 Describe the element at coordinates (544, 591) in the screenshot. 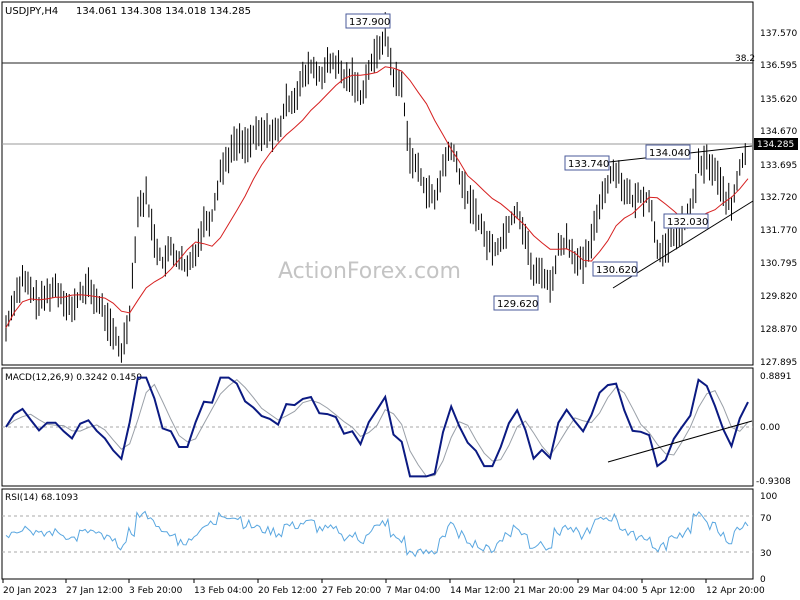

I see `x-tick: 21 Mar 20:00` at that location.